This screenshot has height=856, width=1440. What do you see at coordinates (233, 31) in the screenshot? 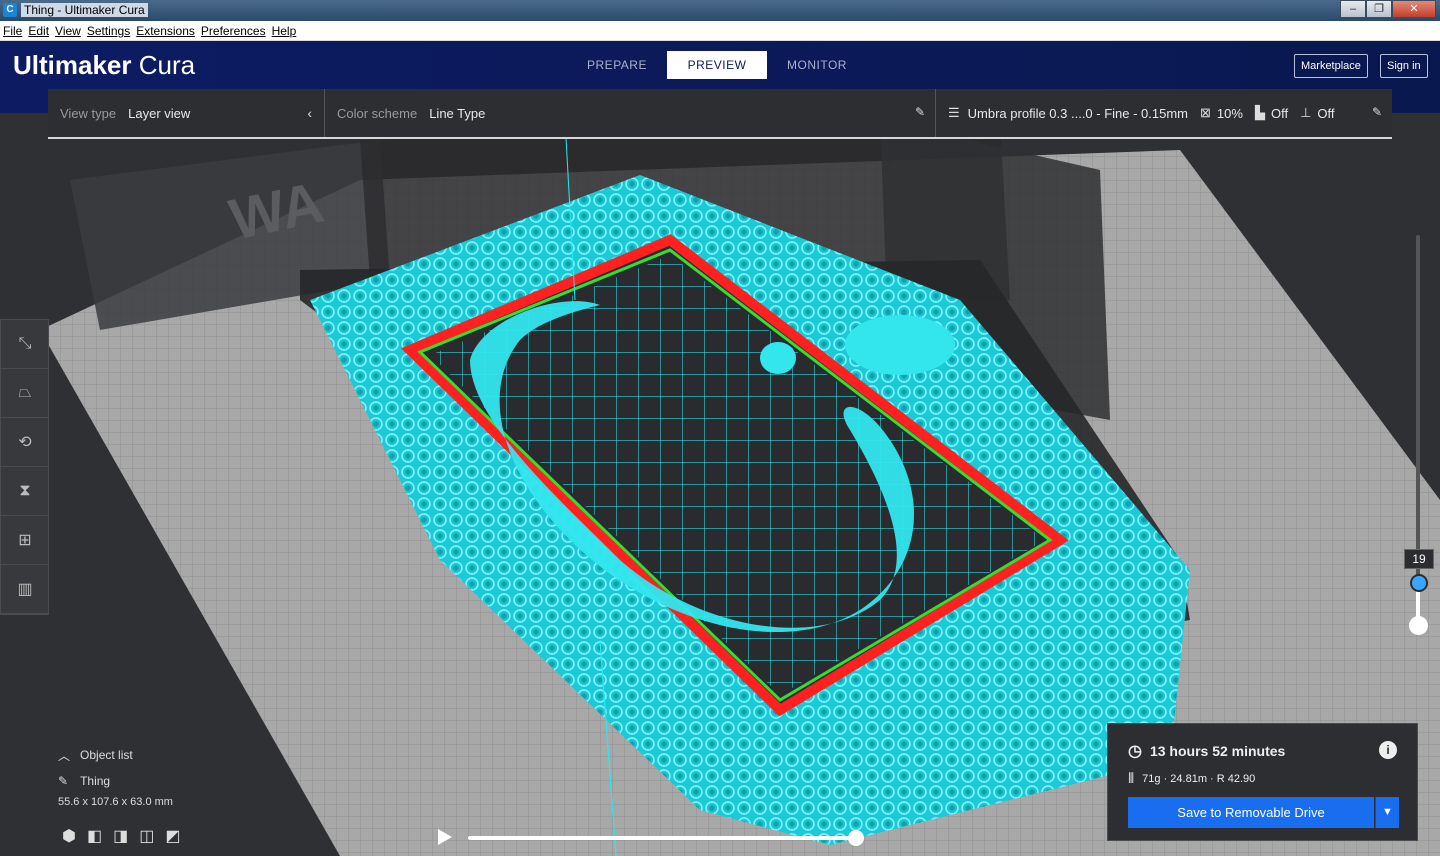
I see `menu-preferences: Preferences` at bounding box center [233, 31].